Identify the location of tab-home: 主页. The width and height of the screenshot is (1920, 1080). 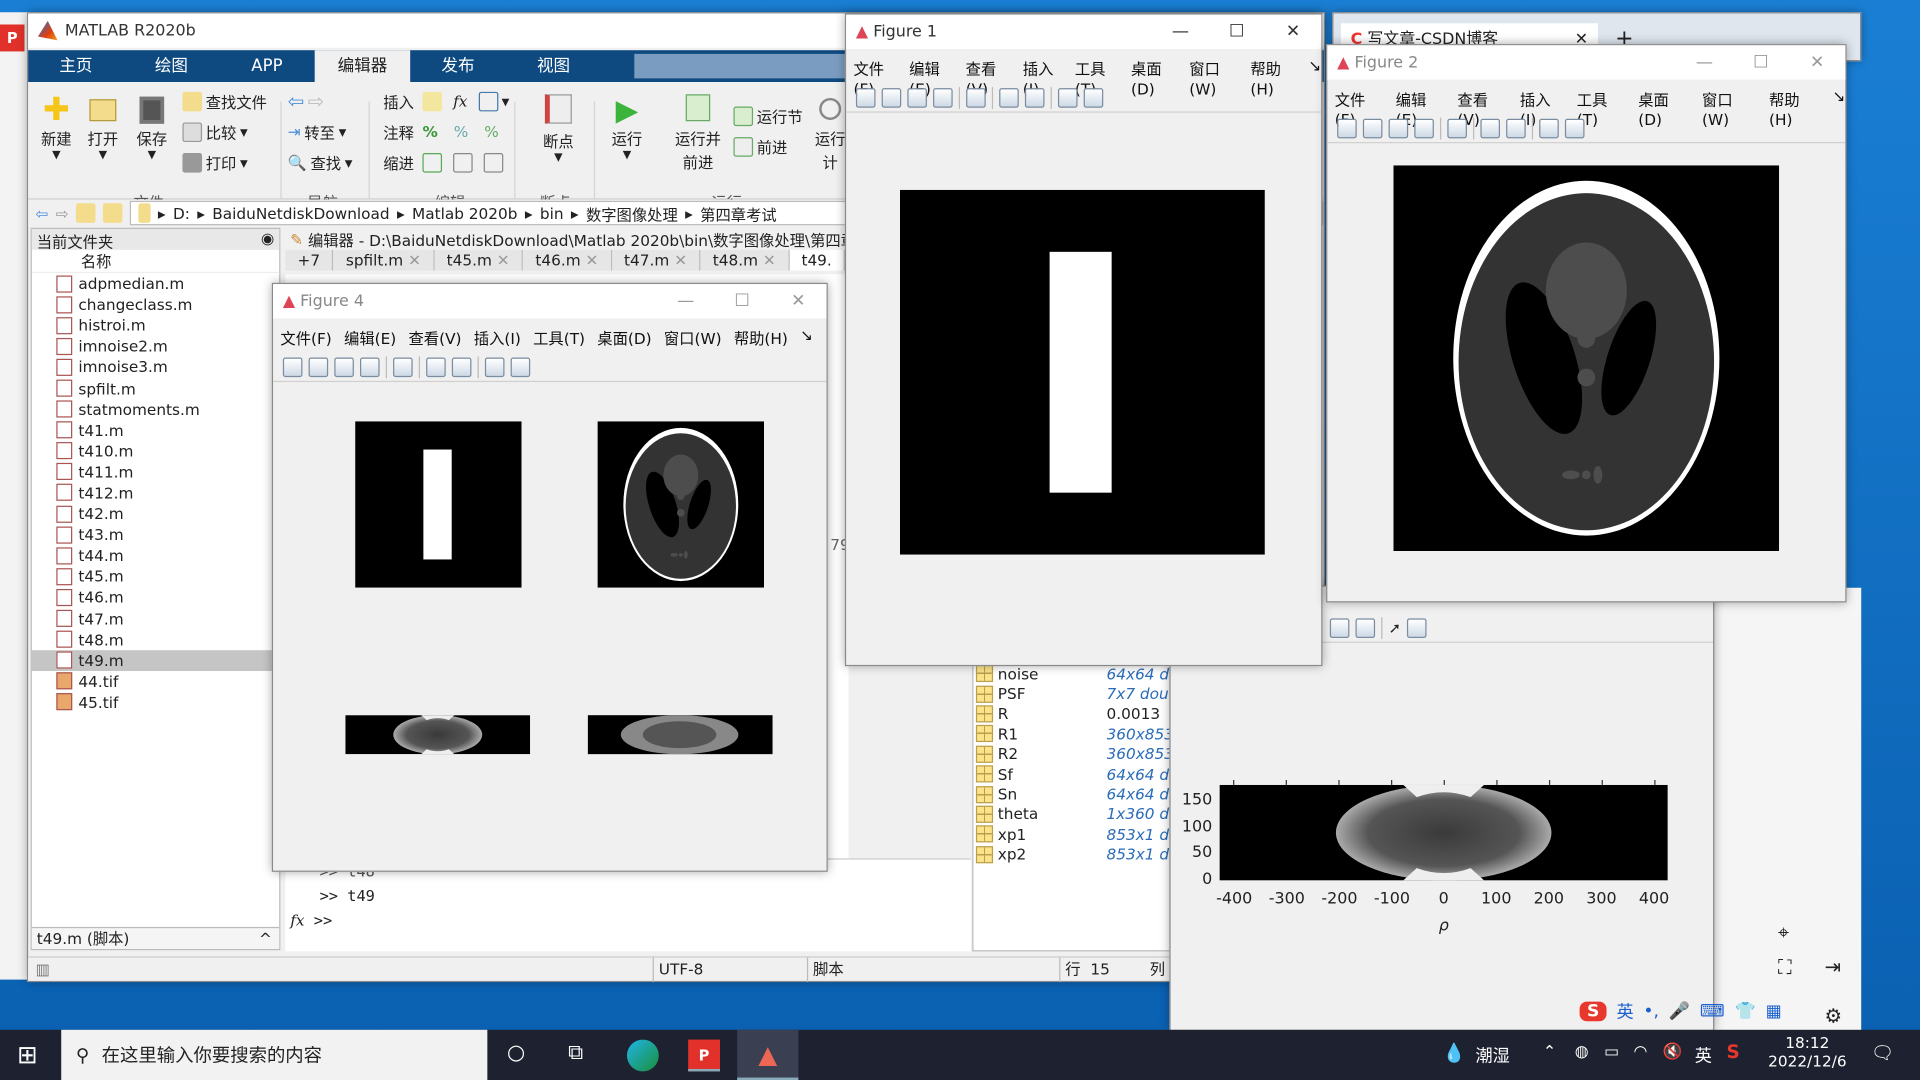
(76, 66).